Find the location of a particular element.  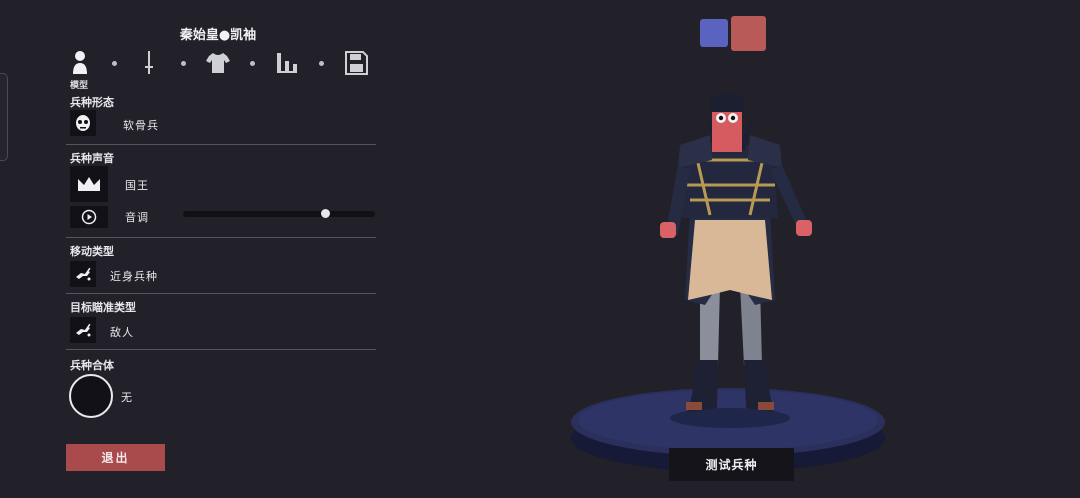

target-enemy-icon is located at coordinates (83, 330).